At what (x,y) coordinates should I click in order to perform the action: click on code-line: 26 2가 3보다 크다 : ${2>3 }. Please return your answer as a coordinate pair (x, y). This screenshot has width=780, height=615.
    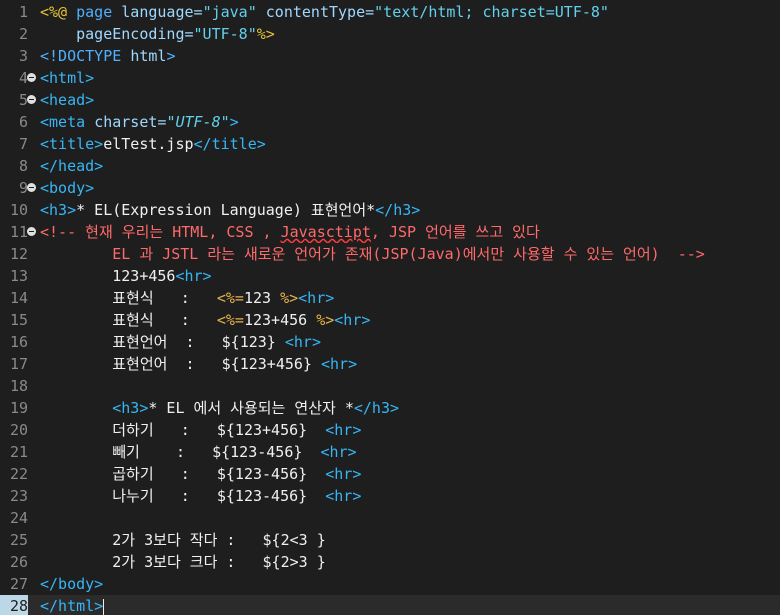
    Looking at the image, I should click on (390, 562).